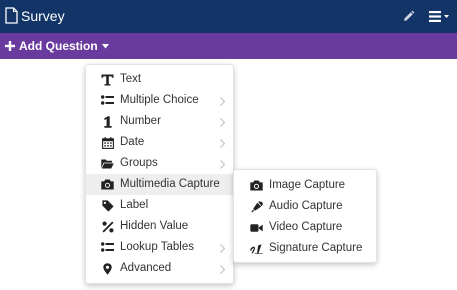 This screenshot has height=290, width=457. Describe the element at coordinates (159, 205) in the screenshot. I see `menu-item-label: Label` at that location.